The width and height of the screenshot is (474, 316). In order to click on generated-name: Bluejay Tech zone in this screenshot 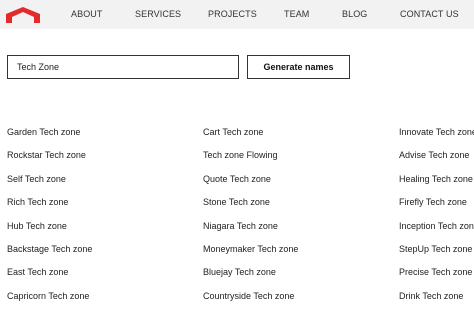, I will do `click(250, 278)`.